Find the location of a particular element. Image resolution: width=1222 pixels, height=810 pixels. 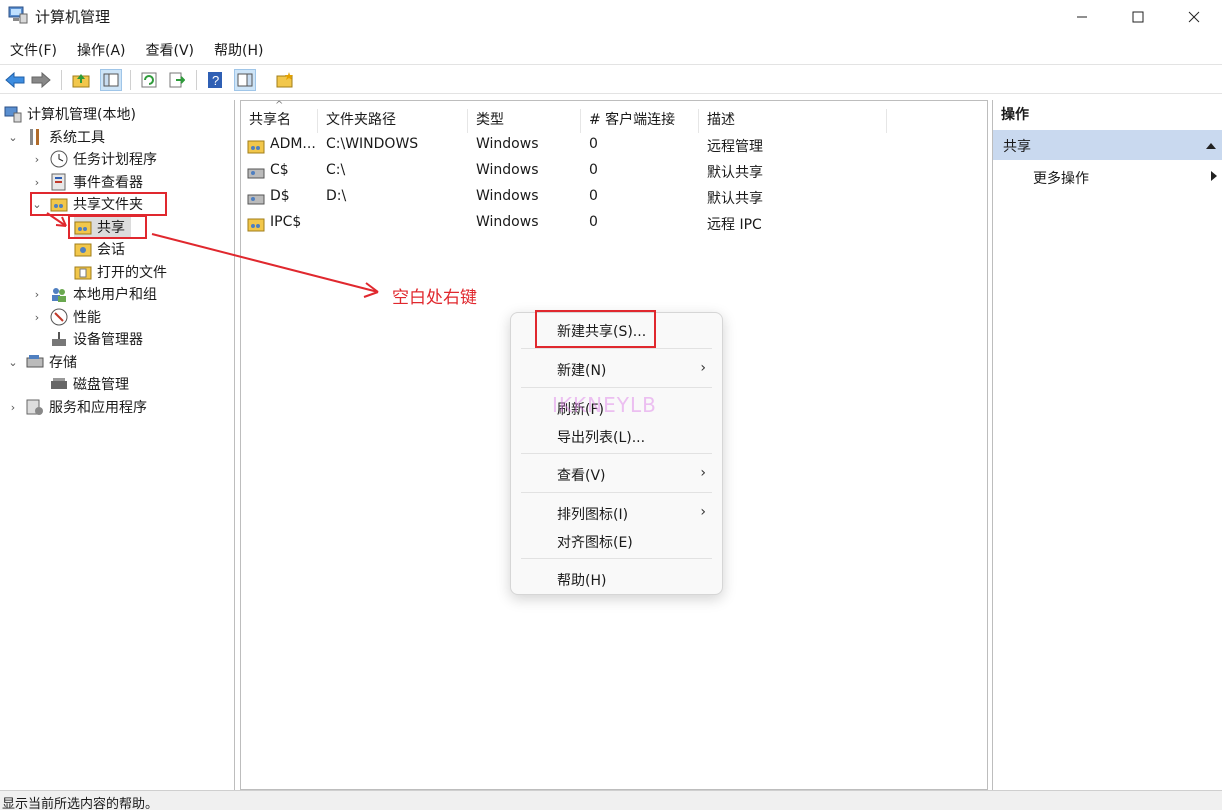

console-tree-icon is located at coordinates (111, 80).